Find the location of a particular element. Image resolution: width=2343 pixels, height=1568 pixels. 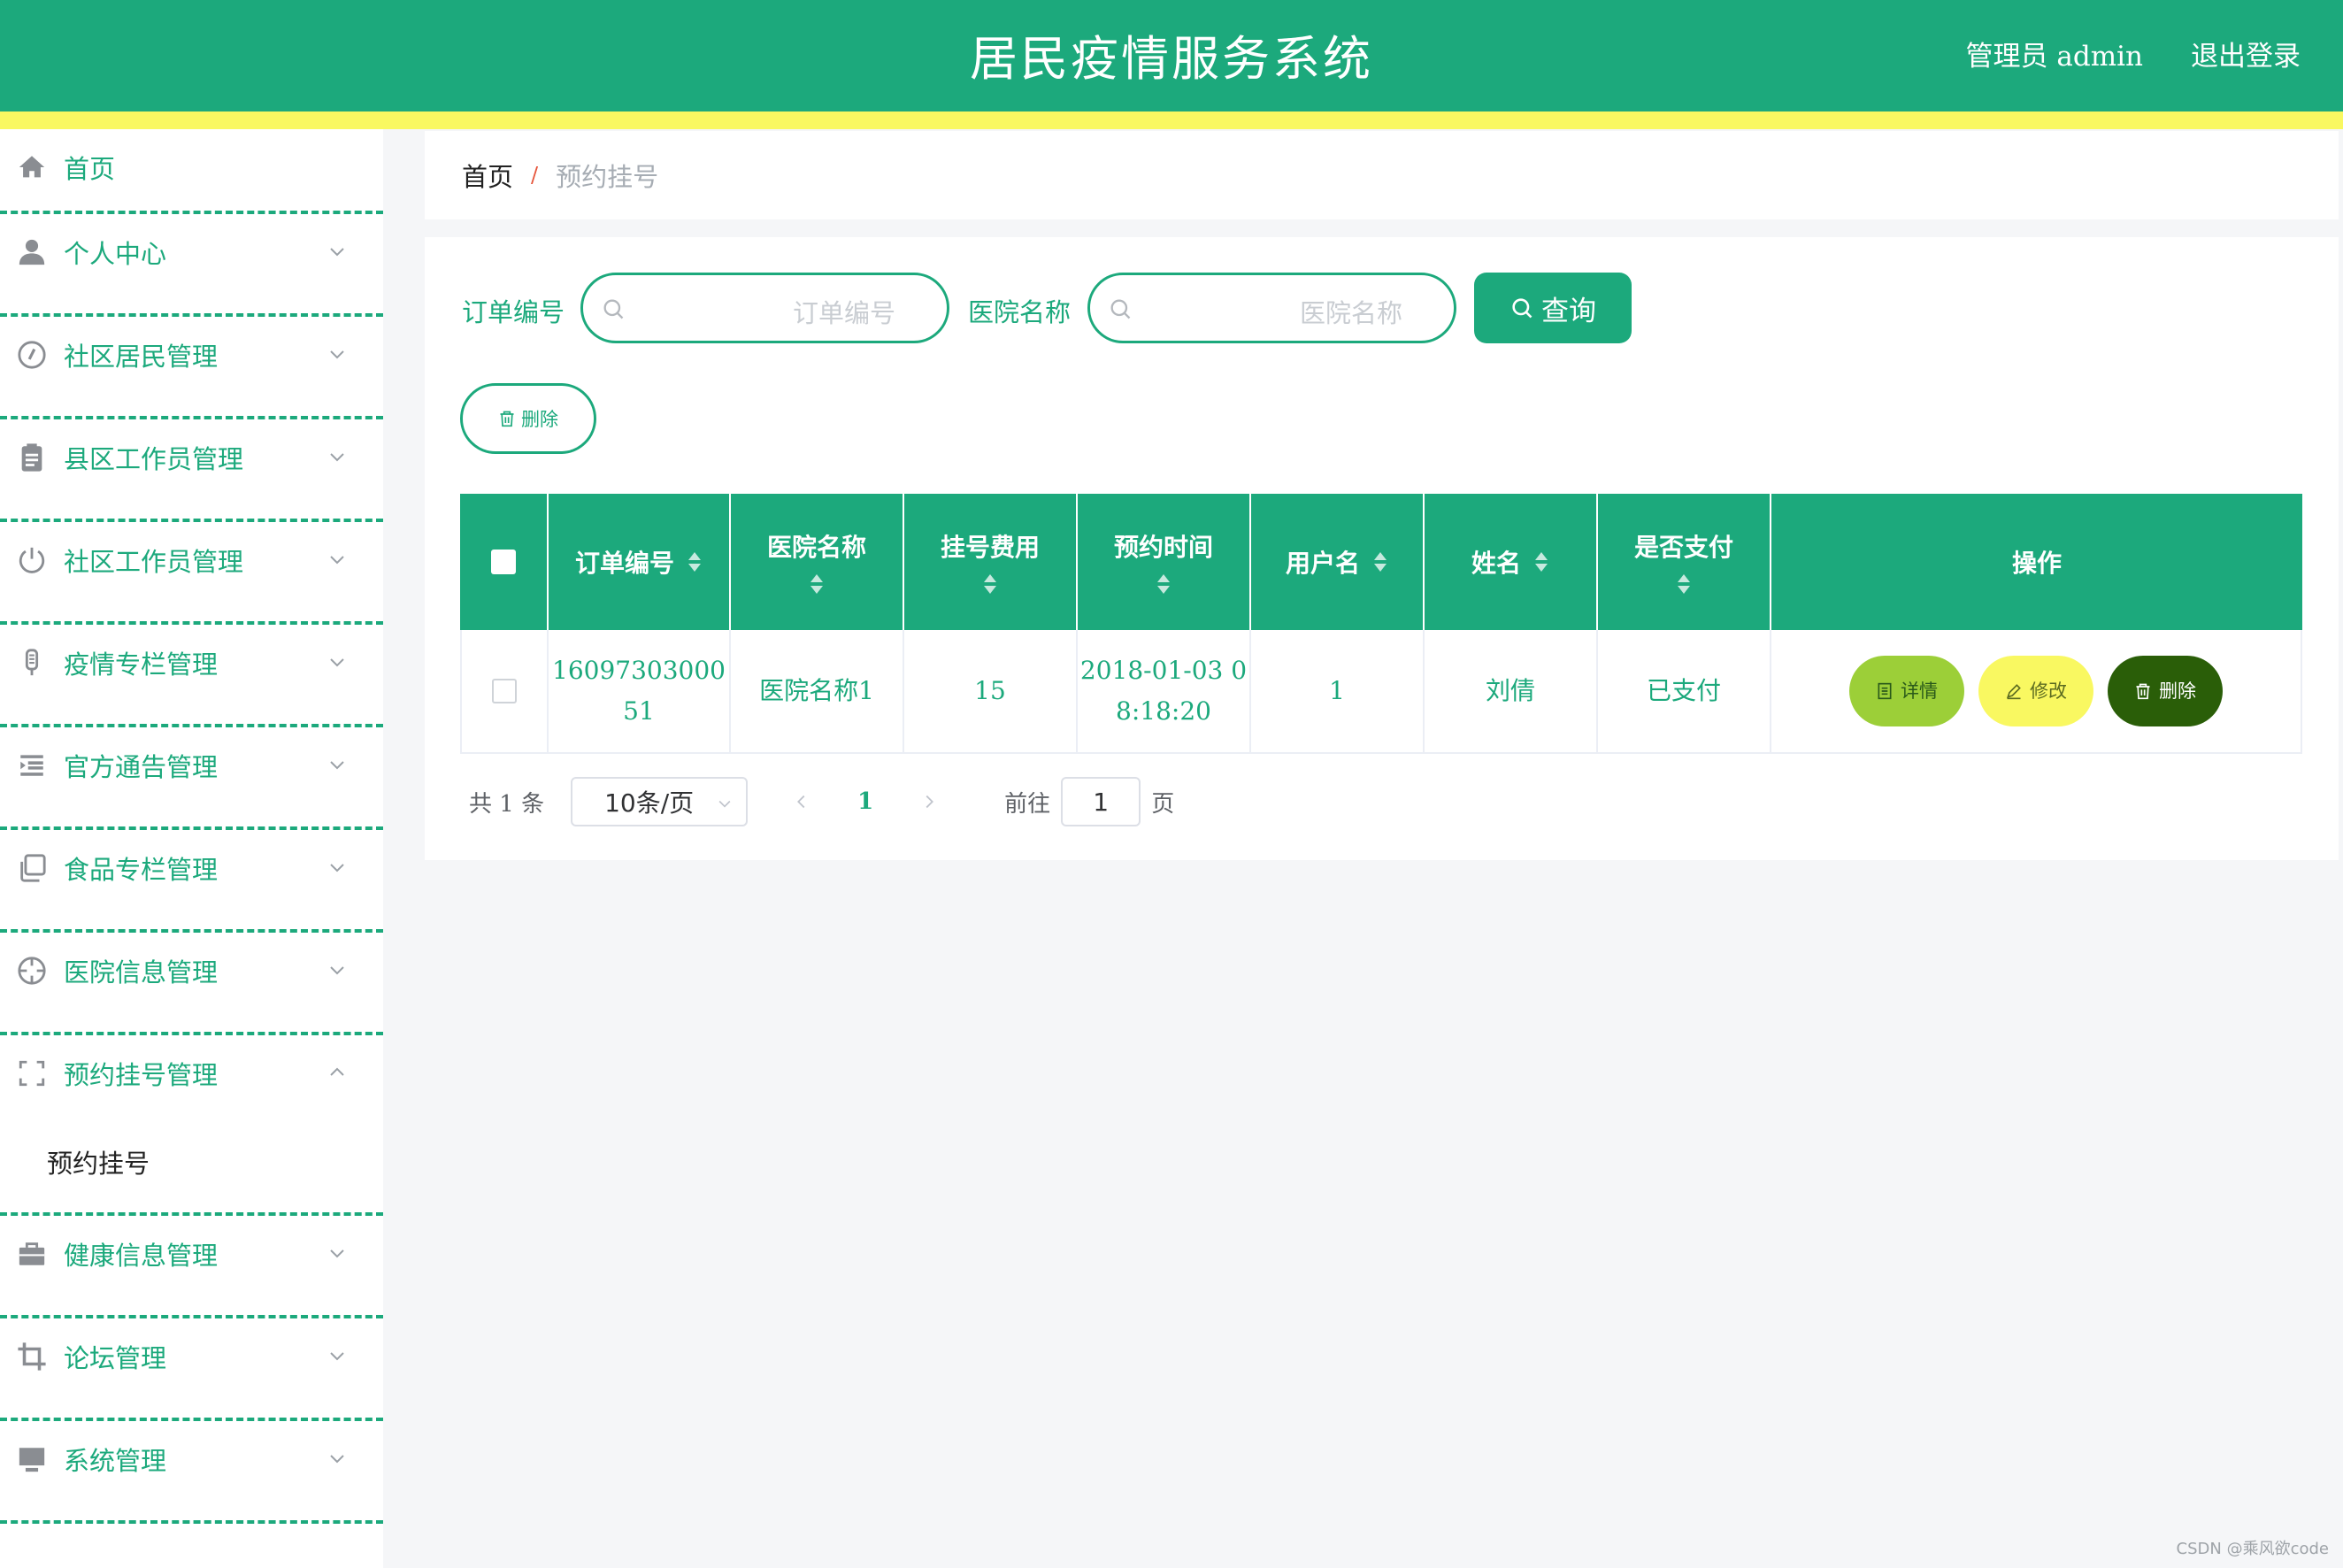

admin-label: 管理员 admin is located at coordinates (2054, 57).